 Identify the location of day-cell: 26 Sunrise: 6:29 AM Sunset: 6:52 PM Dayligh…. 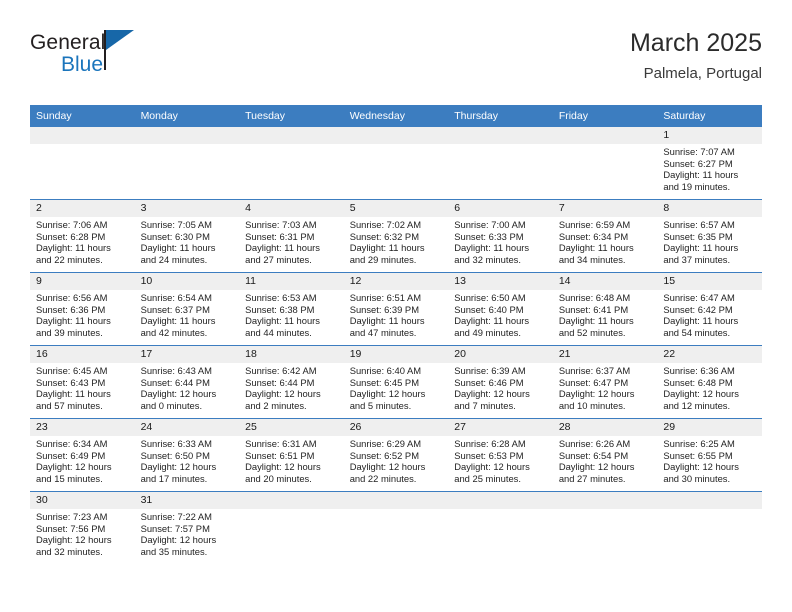
(396, 455).